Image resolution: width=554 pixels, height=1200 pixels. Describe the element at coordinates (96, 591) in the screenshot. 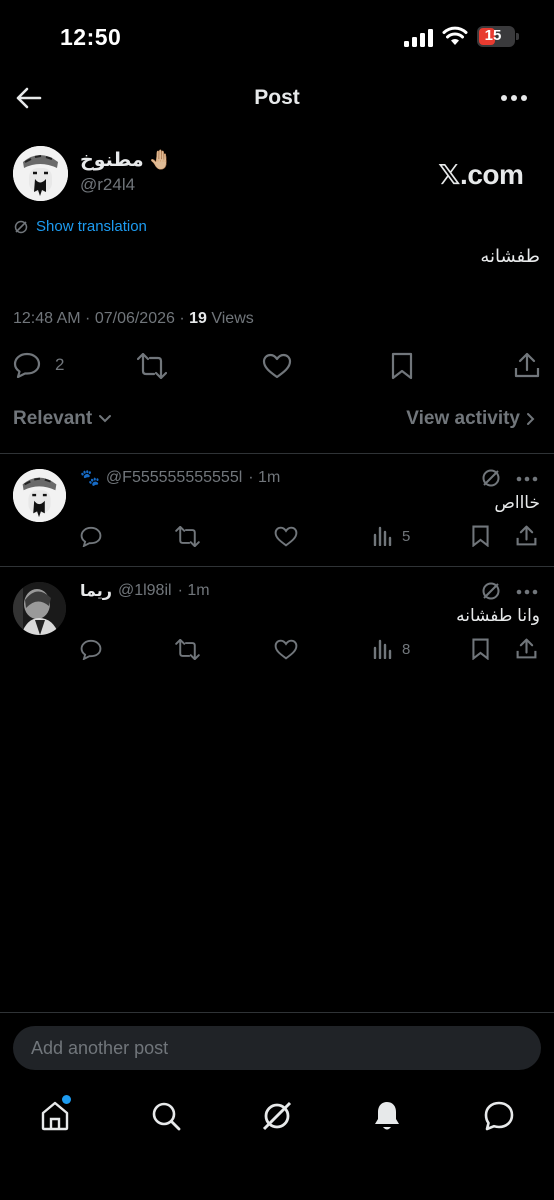

I see `reply-author-name: ريما` at that location.